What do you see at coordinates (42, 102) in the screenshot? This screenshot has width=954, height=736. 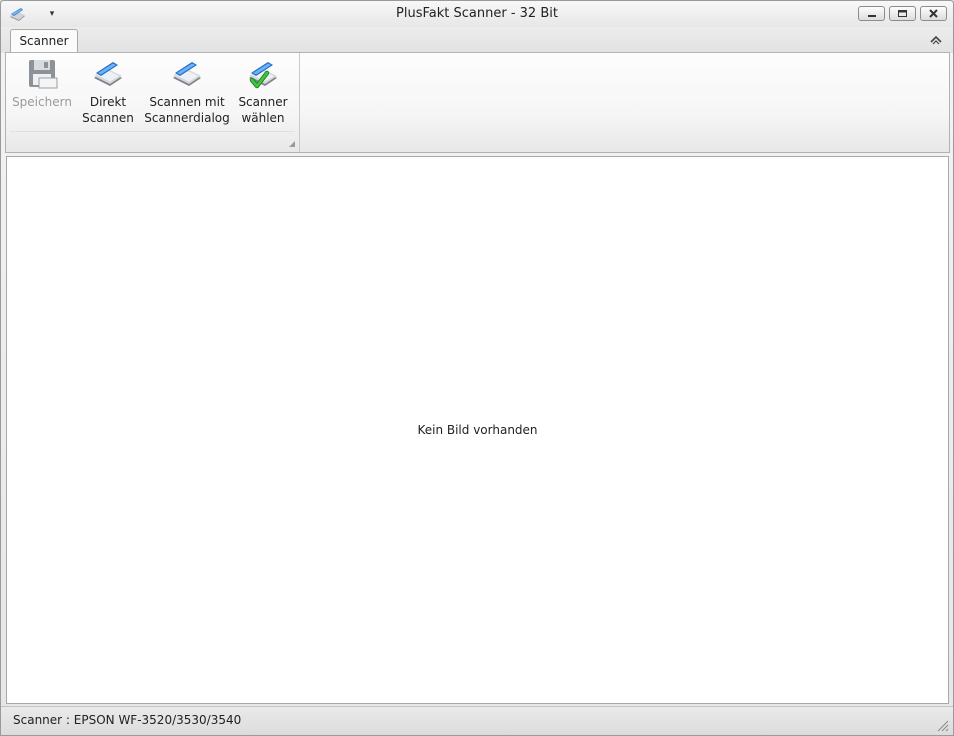 I see `save-button-label: Speichern` at bounding box center [42, 102].